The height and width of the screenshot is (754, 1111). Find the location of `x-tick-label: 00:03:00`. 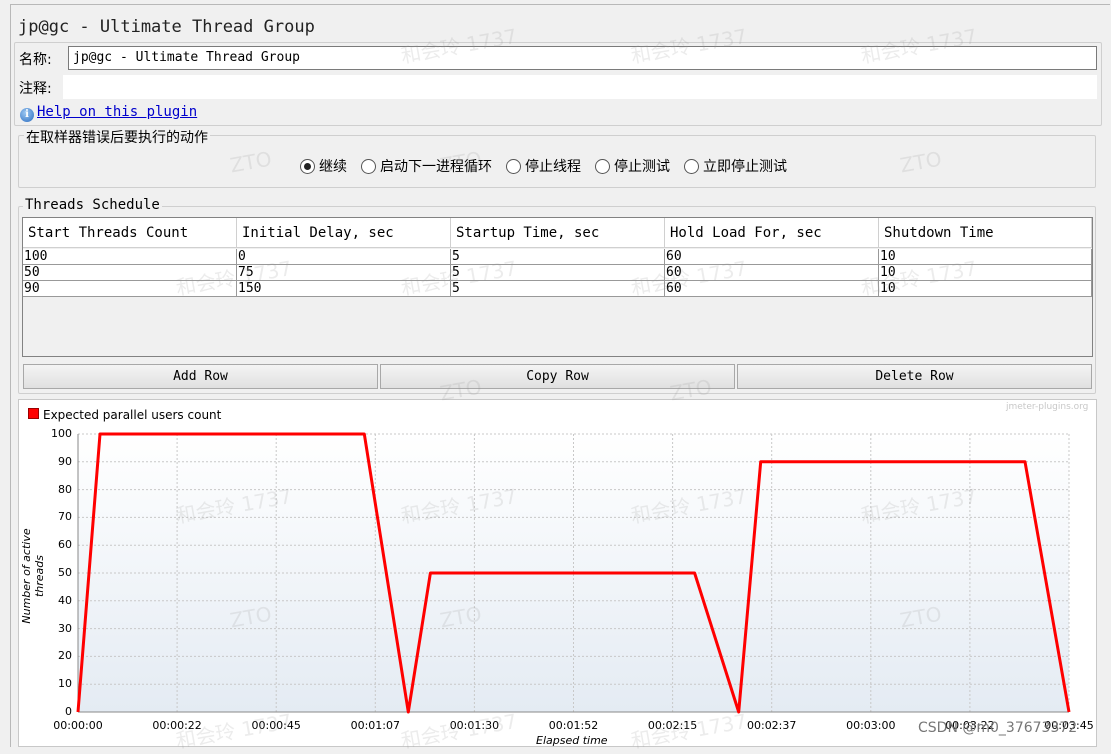

x-tick-label: 00:03:00 is located at coordinates (871, 725).